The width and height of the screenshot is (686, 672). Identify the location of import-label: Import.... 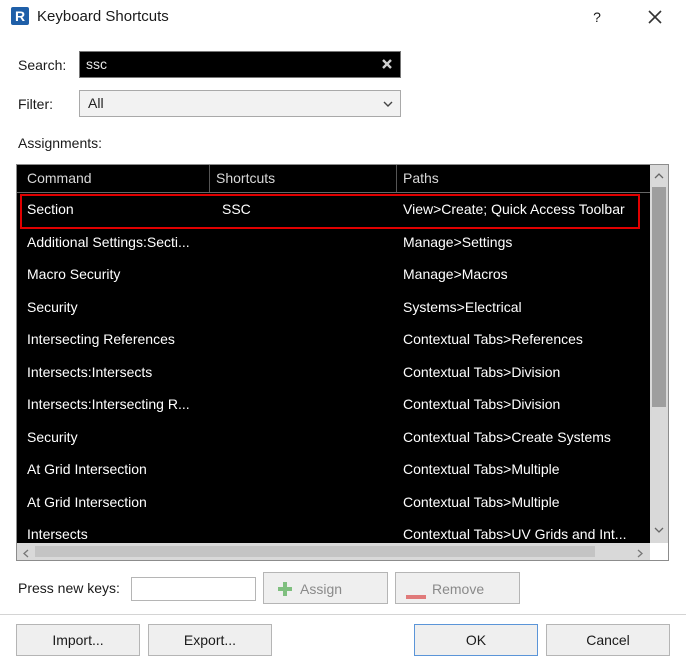
(78, 640).